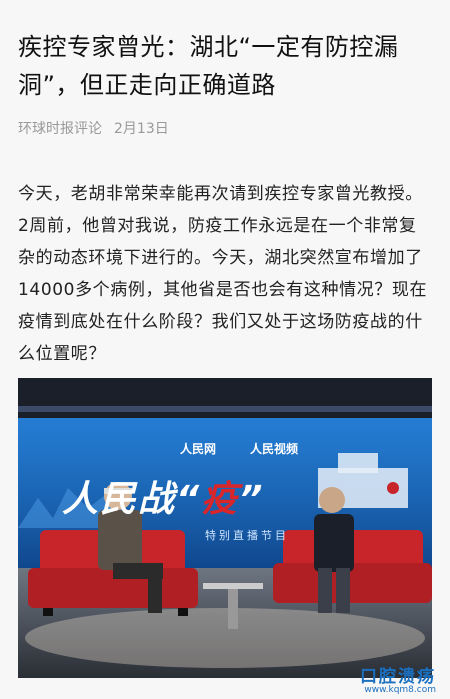  I want to click on article-date: 2月13日, so click(141, 129).